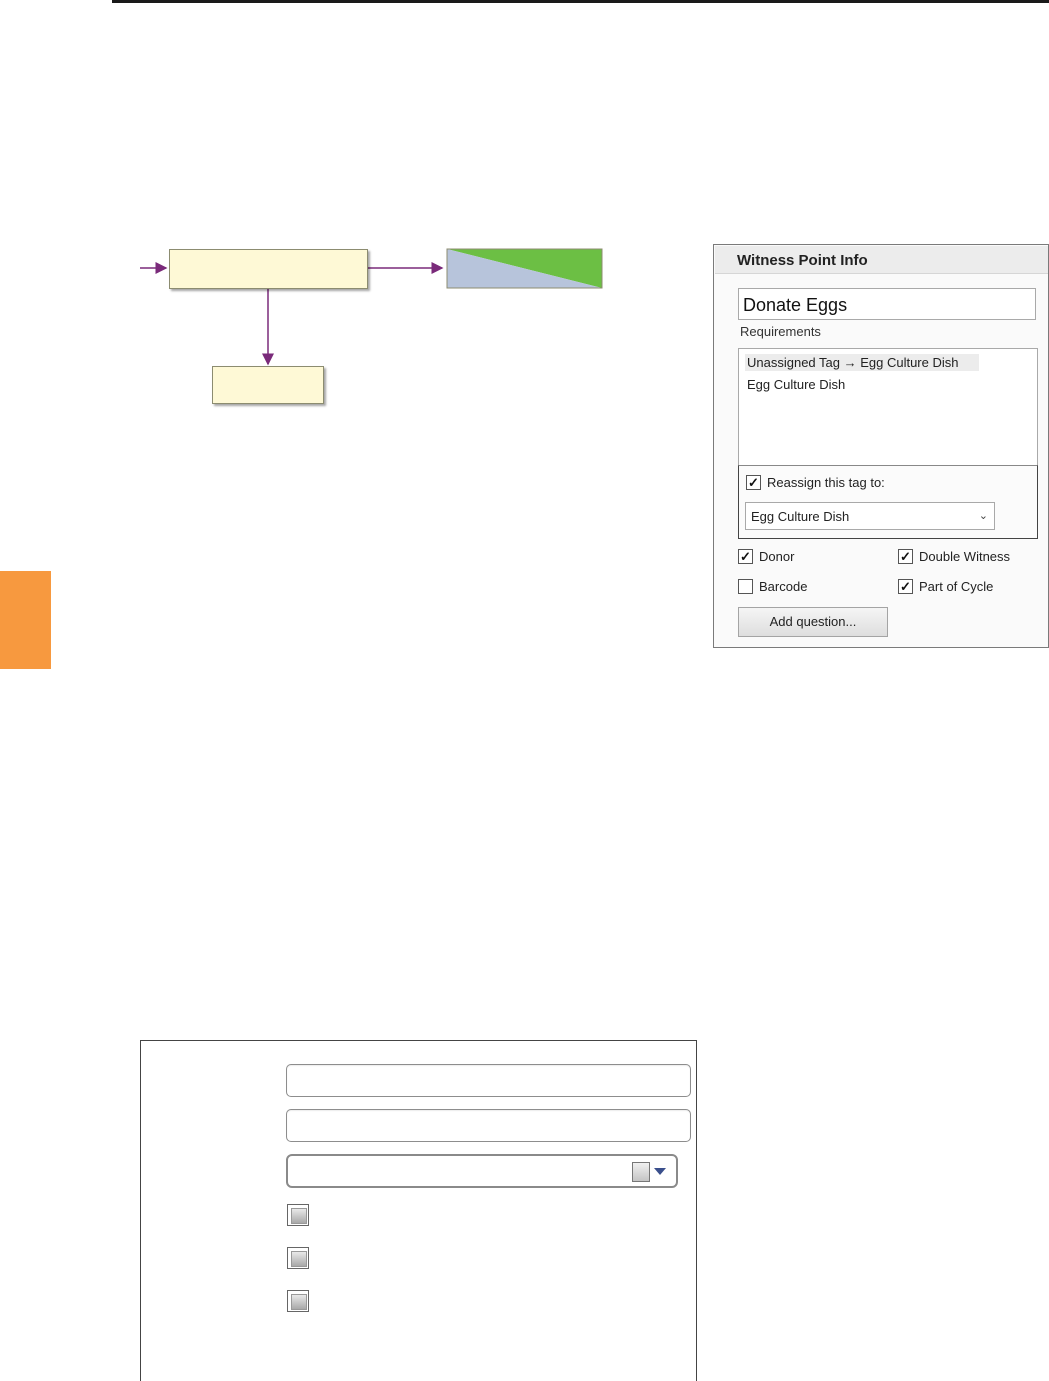  I want to click on form-select, so click(482, 1171).